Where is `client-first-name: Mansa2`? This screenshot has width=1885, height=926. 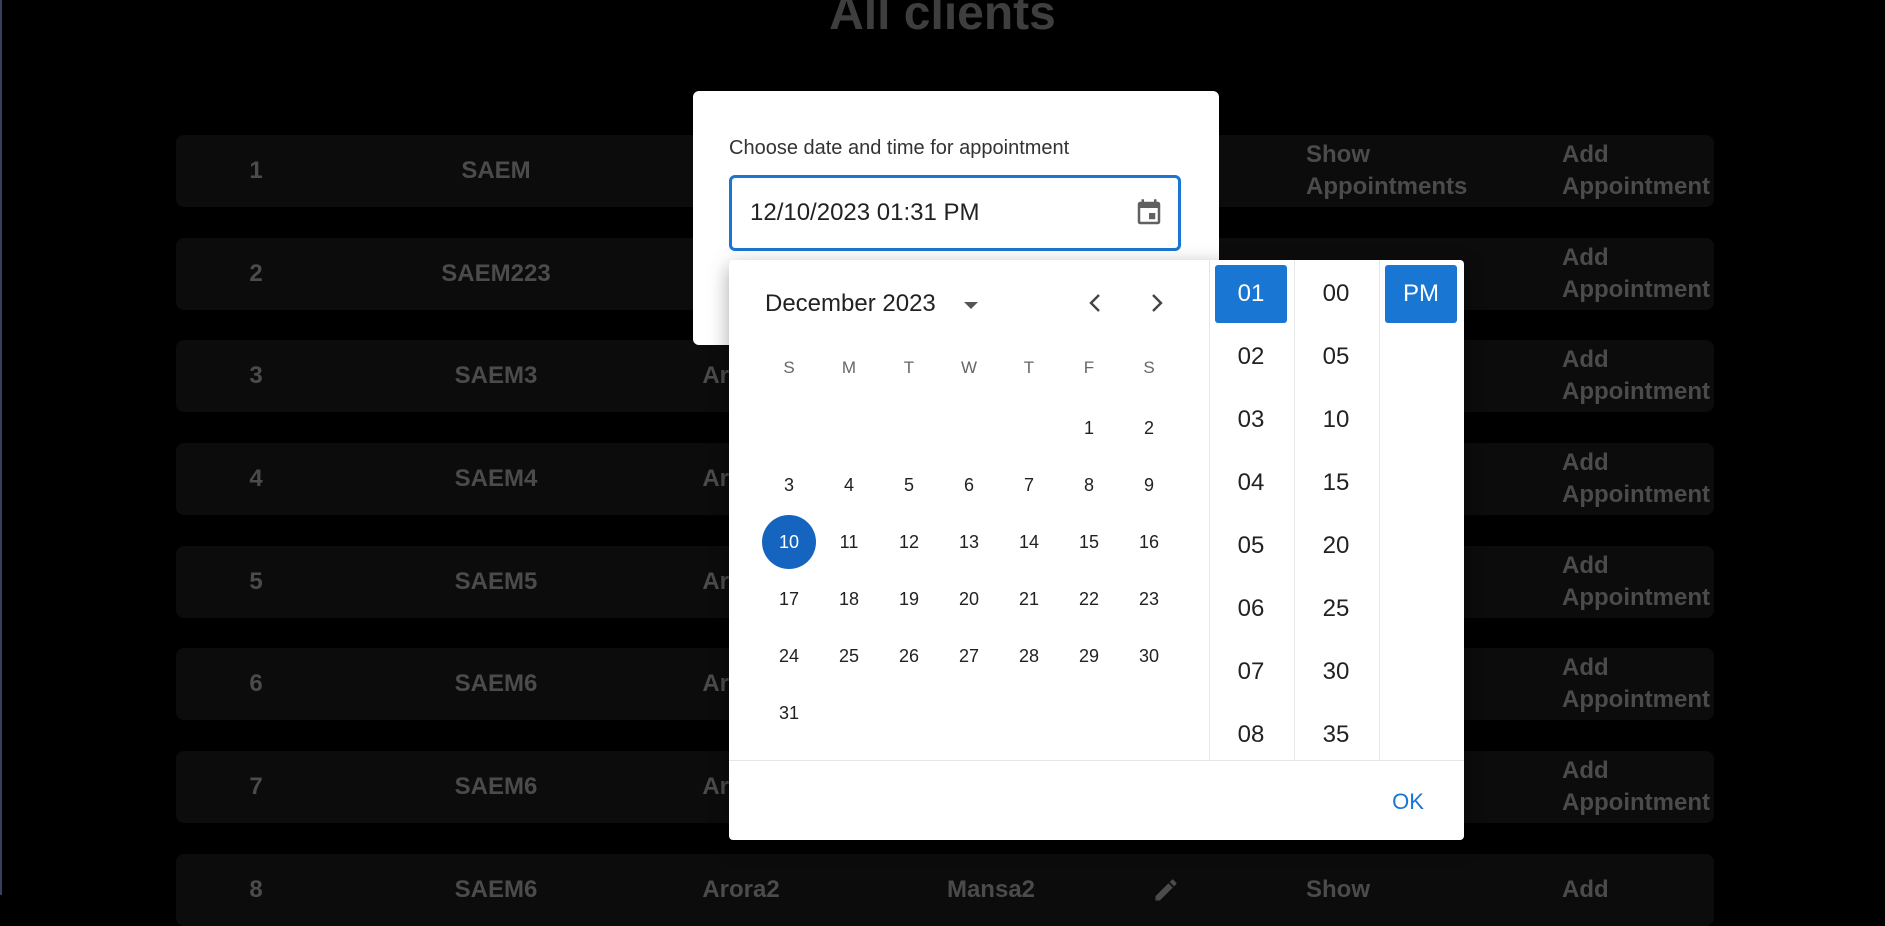
client-first-name: Mansa2 is located at coordinates (991, 889).